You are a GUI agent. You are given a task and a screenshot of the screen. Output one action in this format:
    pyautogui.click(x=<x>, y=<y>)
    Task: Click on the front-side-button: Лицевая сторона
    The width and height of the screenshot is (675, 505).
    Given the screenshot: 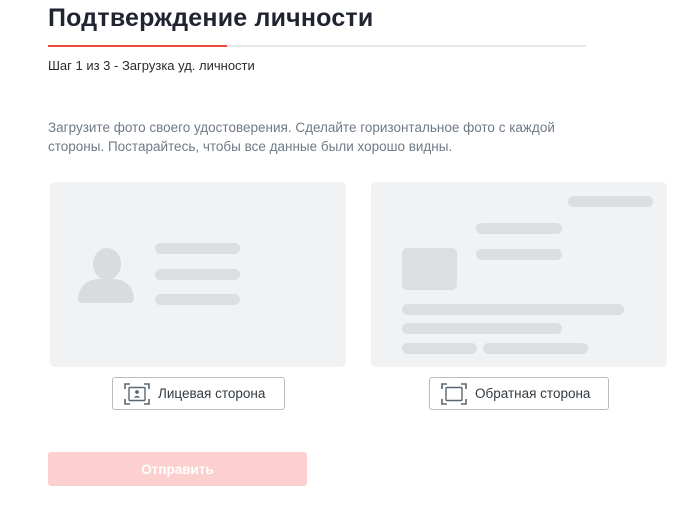 What is the action you would take?
    pyautogui.click(x=198, y=393)
    